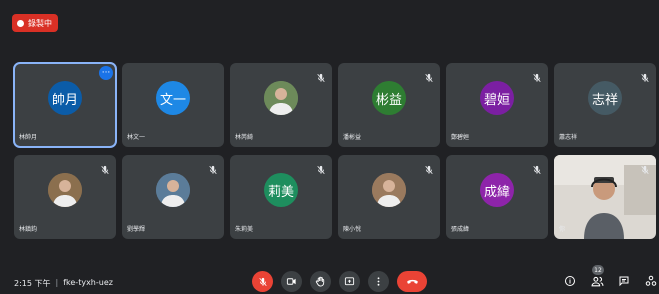  I want to click on people-icon, so click(597, 281).